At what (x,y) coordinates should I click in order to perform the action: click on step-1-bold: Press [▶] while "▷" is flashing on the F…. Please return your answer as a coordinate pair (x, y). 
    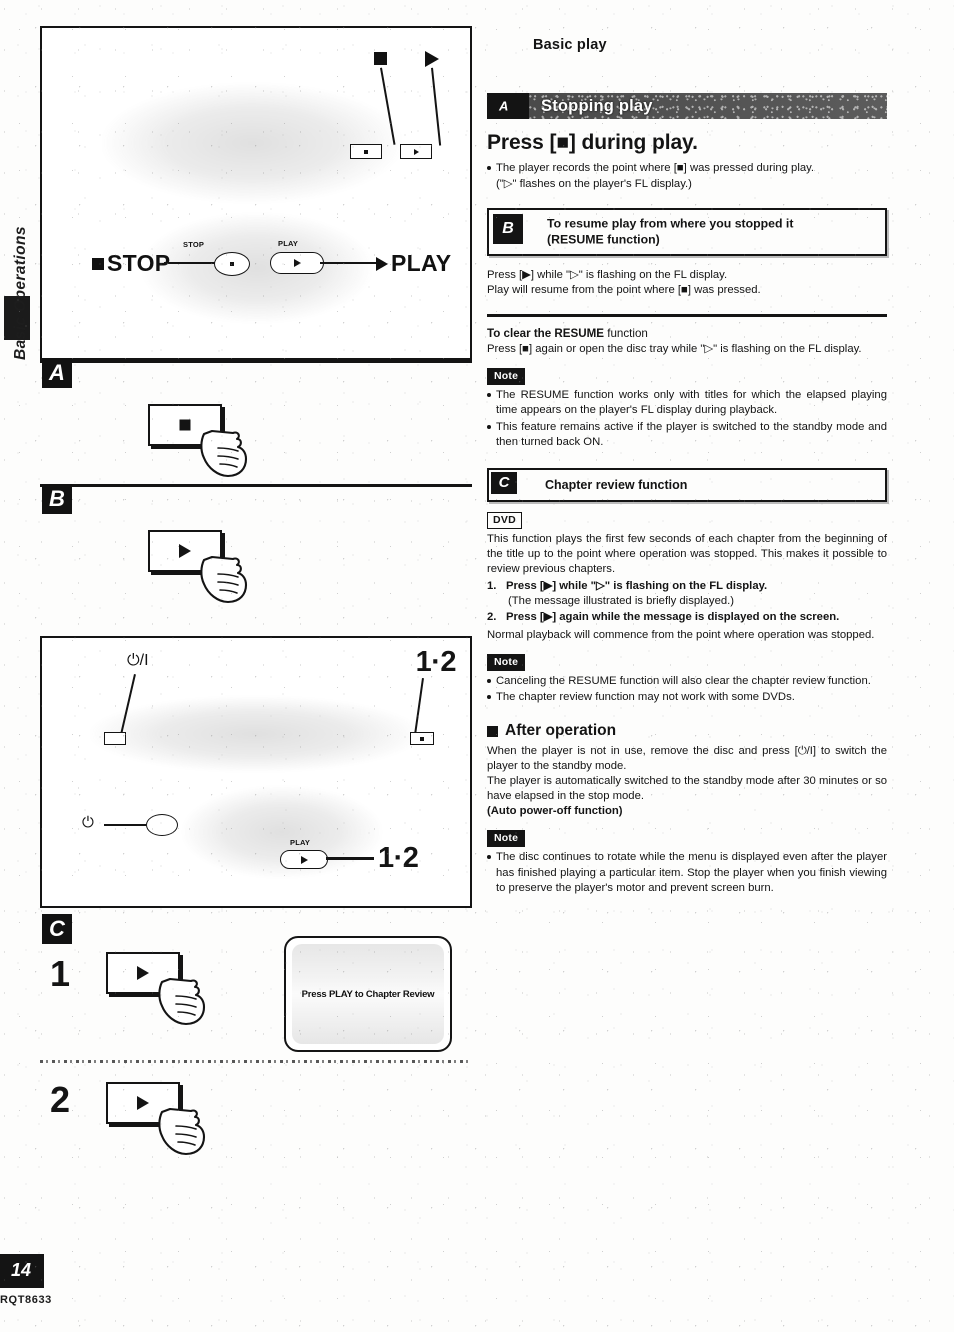
    Looking at the image, I should click on (637, 586).